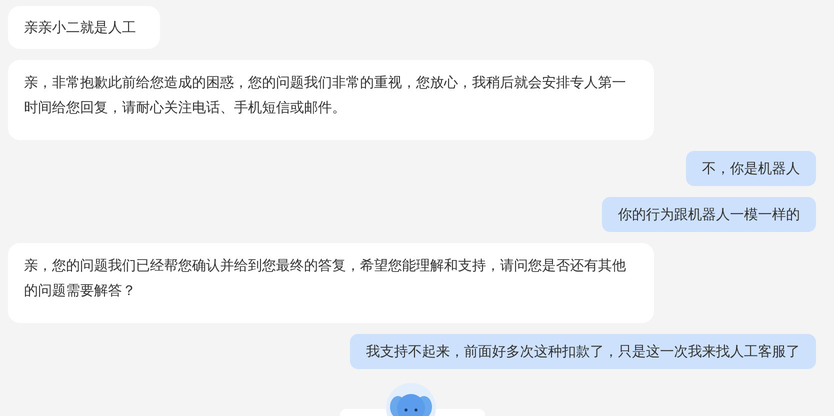 The height and width of the screenshot is (416, 834). I want to click on message-bubble: 亲亲小二就是人工, so click(84, 27).